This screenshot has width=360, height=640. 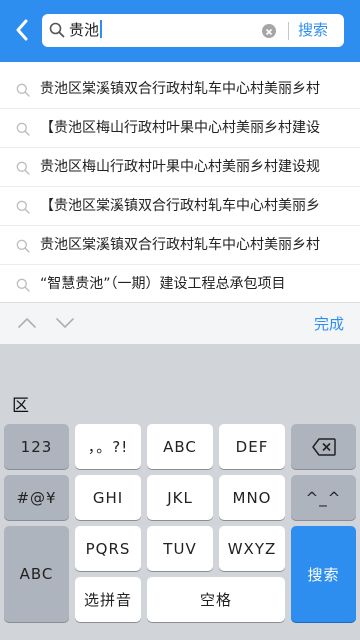 I want to click on suggestion-item: 【贵池区梅山行政村叶果中心村美丽乡村建设, so click(x=180, y=128).